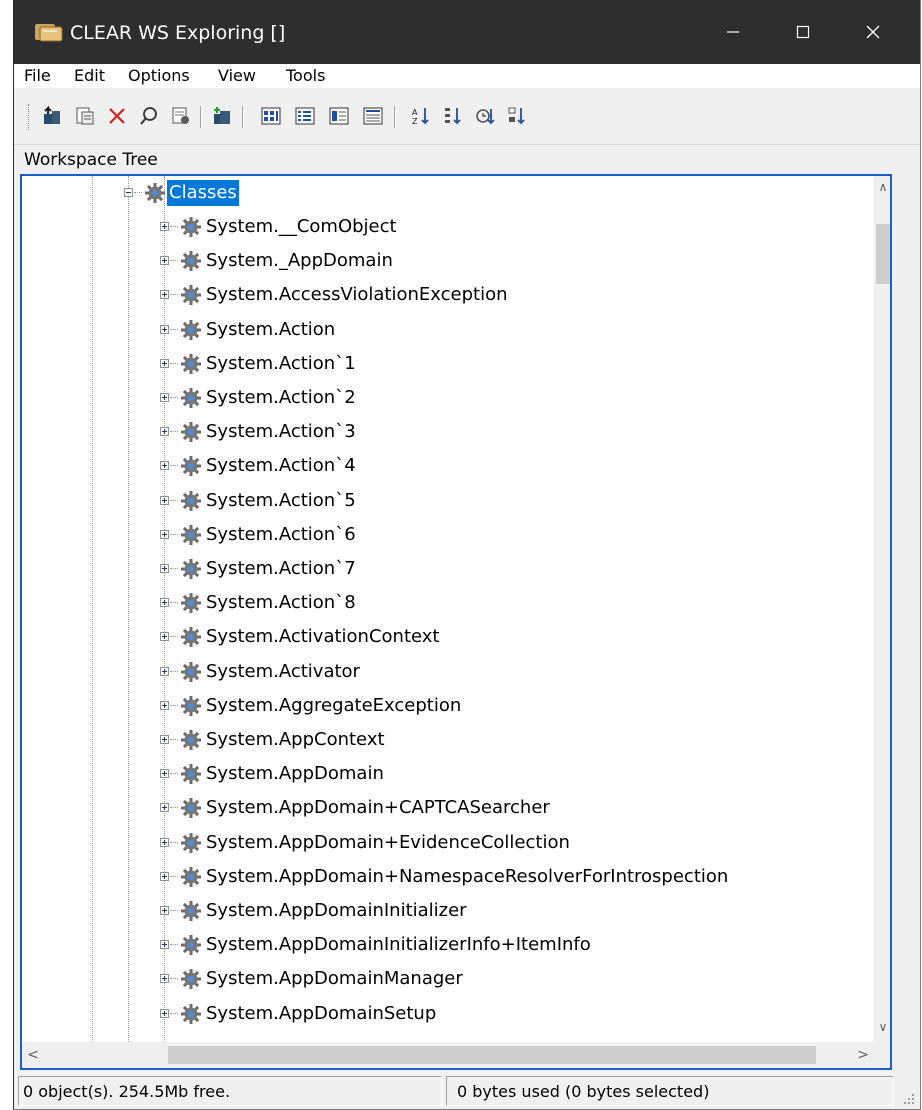  Describe the element at coordinates (883, 187) in the screenshot. I see `scroll-up-button: ∧` at that location.